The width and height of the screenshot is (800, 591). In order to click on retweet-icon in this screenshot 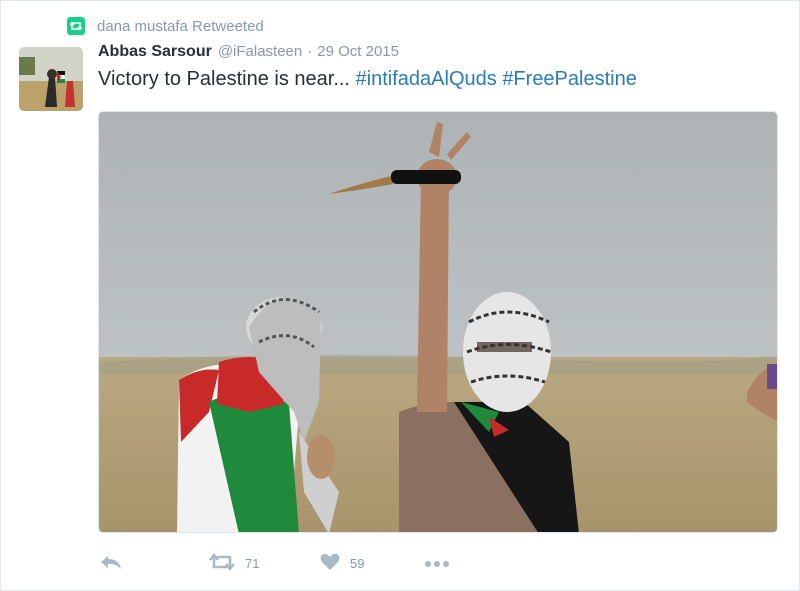, I will do `click(222, 563)`.